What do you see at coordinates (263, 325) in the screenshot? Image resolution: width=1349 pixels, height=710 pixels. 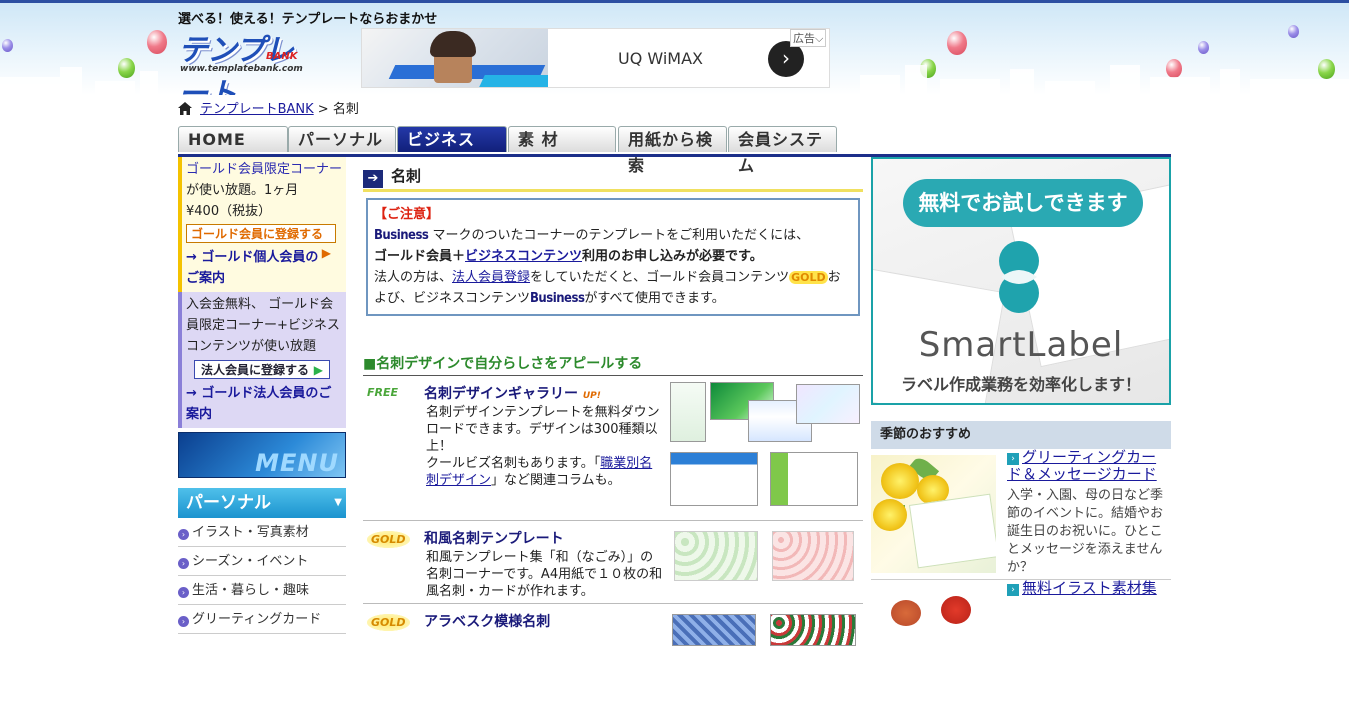 I see `corp-box-text: 入会金無料、 ゴールド会員限定コーナー+ビジネスコンテンツが使い放題` at bounding box center [263, 325].